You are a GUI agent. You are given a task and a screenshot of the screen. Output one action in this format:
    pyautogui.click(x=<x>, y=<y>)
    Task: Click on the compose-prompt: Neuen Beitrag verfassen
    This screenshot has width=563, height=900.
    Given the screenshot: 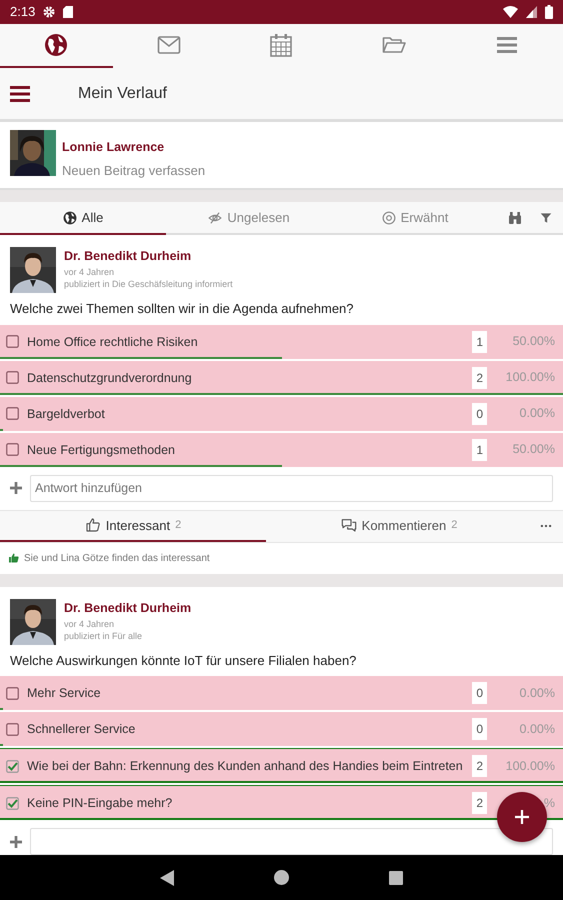 What is the action you would take?
    pyautogui.click(x=134, y=171)
    